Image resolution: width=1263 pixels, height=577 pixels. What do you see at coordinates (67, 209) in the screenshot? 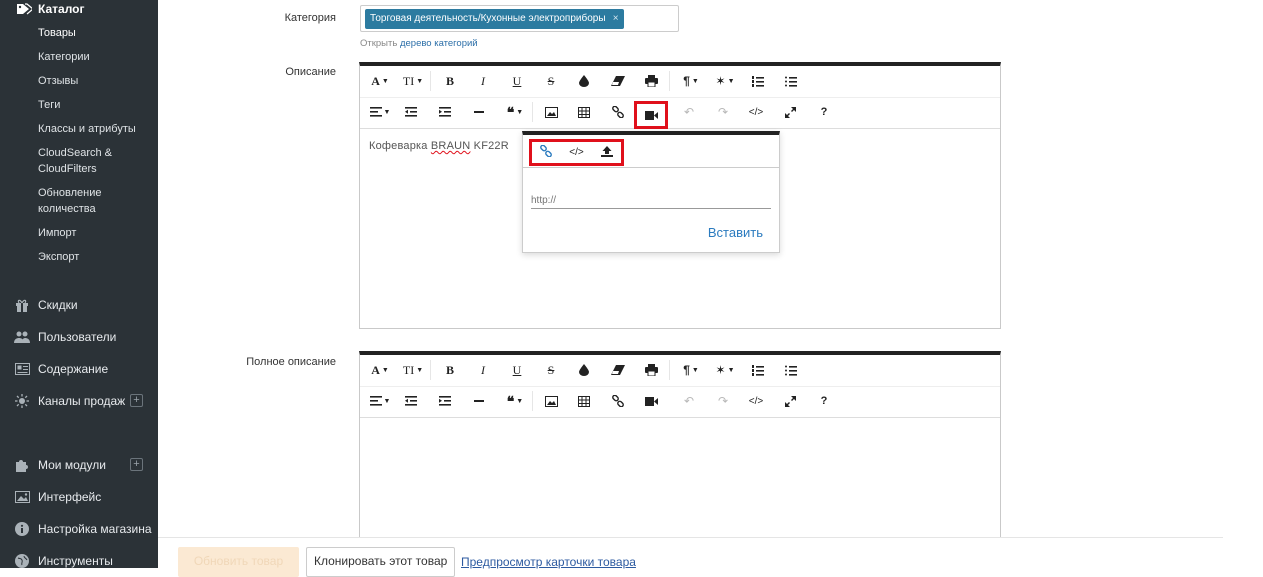
I see `sidebar-item-update-quantity-2: количества` at bounding box center [67, 209].